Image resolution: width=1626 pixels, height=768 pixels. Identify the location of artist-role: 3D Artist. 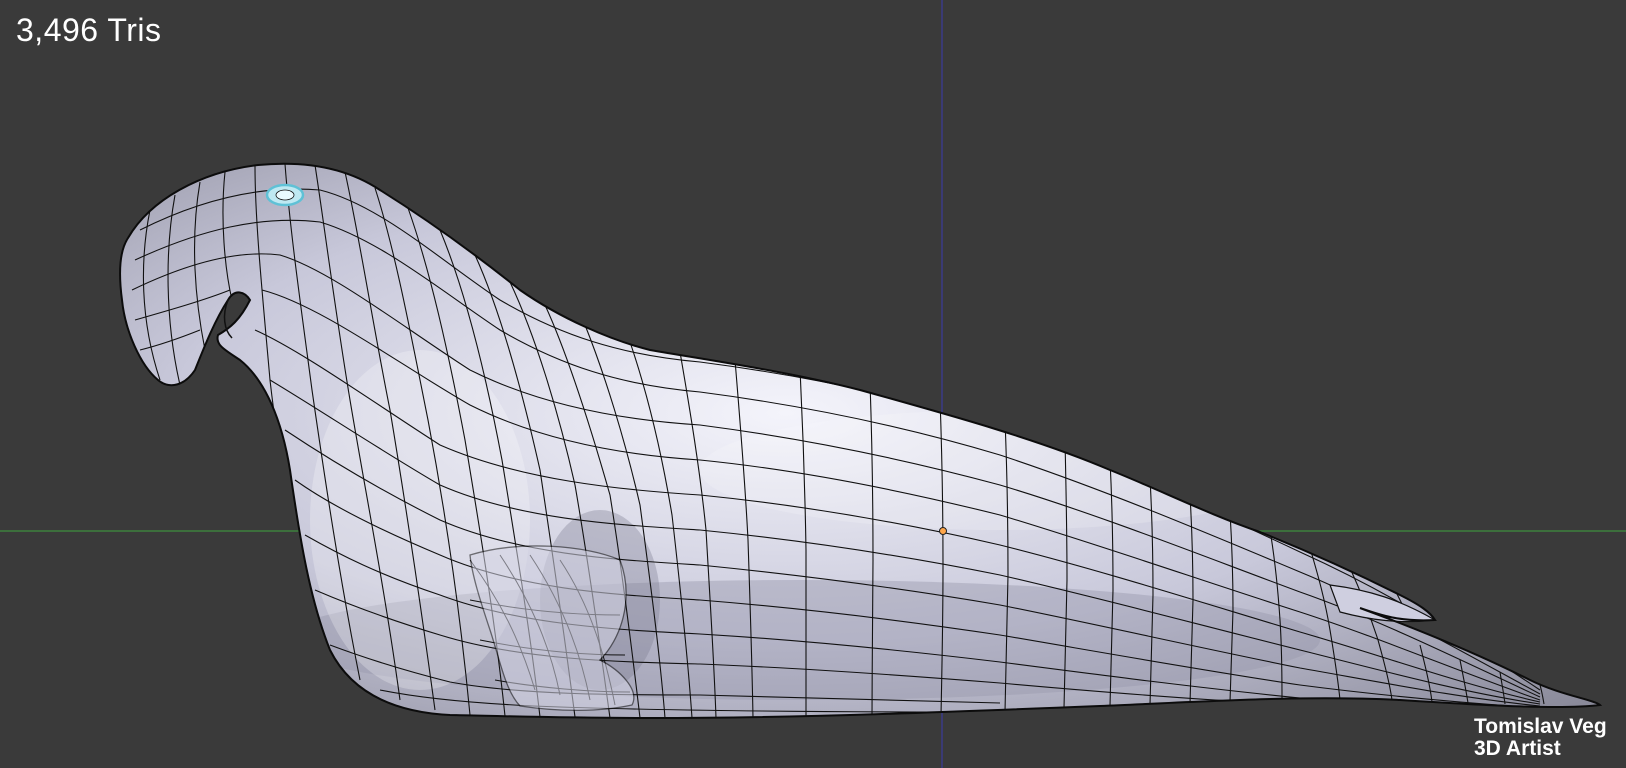
(1517, 748).